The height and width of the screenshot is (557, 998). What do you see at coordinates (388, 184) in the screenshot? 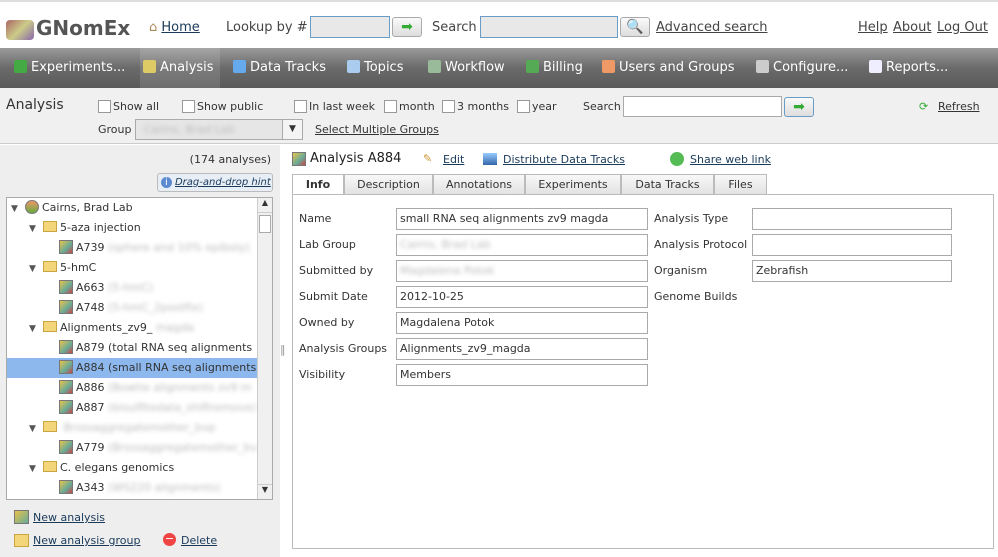
I see `tab-description: Description` at bounding box center [388, 184].